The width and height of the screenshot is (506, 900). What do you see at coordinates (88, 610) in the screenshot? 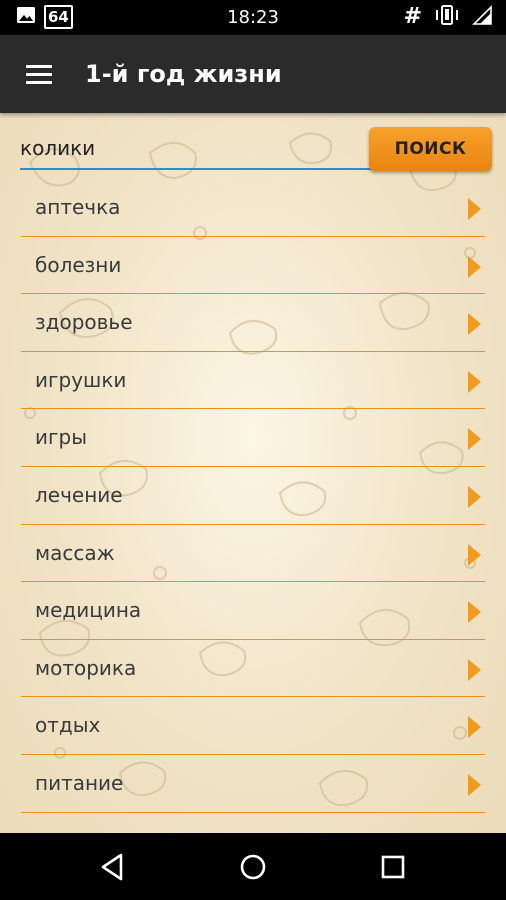
I see `list-item-label: медицина` at bounding box center [88, 610].